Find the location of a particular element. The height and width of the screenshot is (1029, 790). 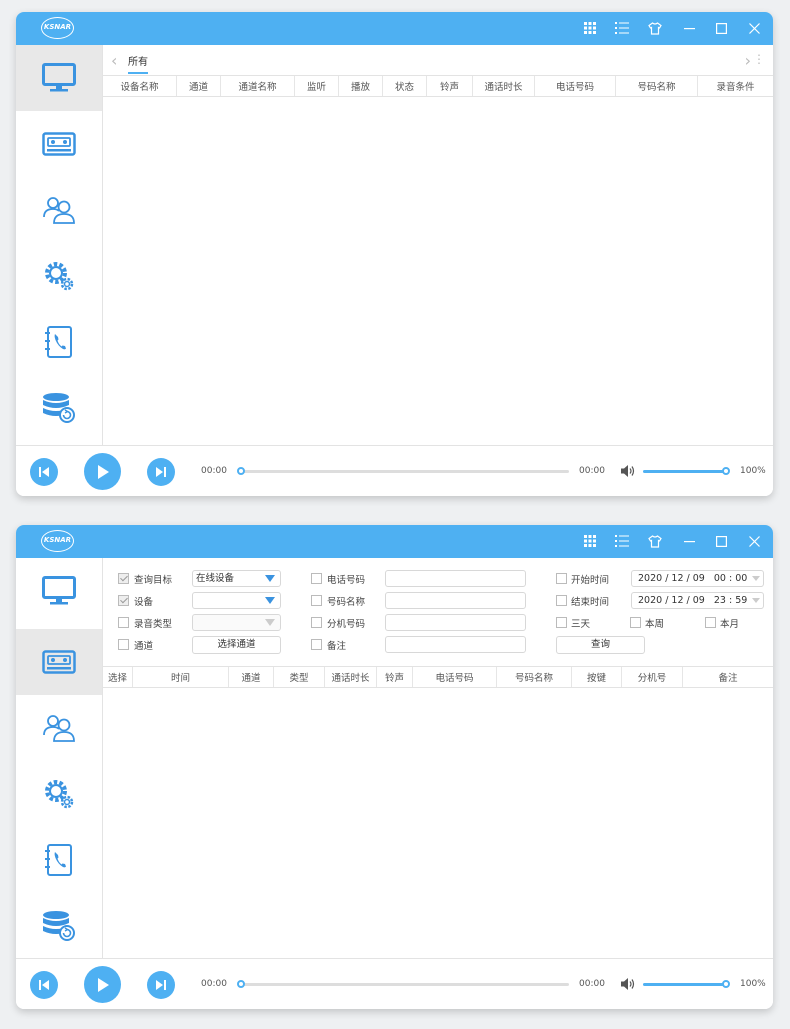

recorder-icon is located at coordinates (59, 662).